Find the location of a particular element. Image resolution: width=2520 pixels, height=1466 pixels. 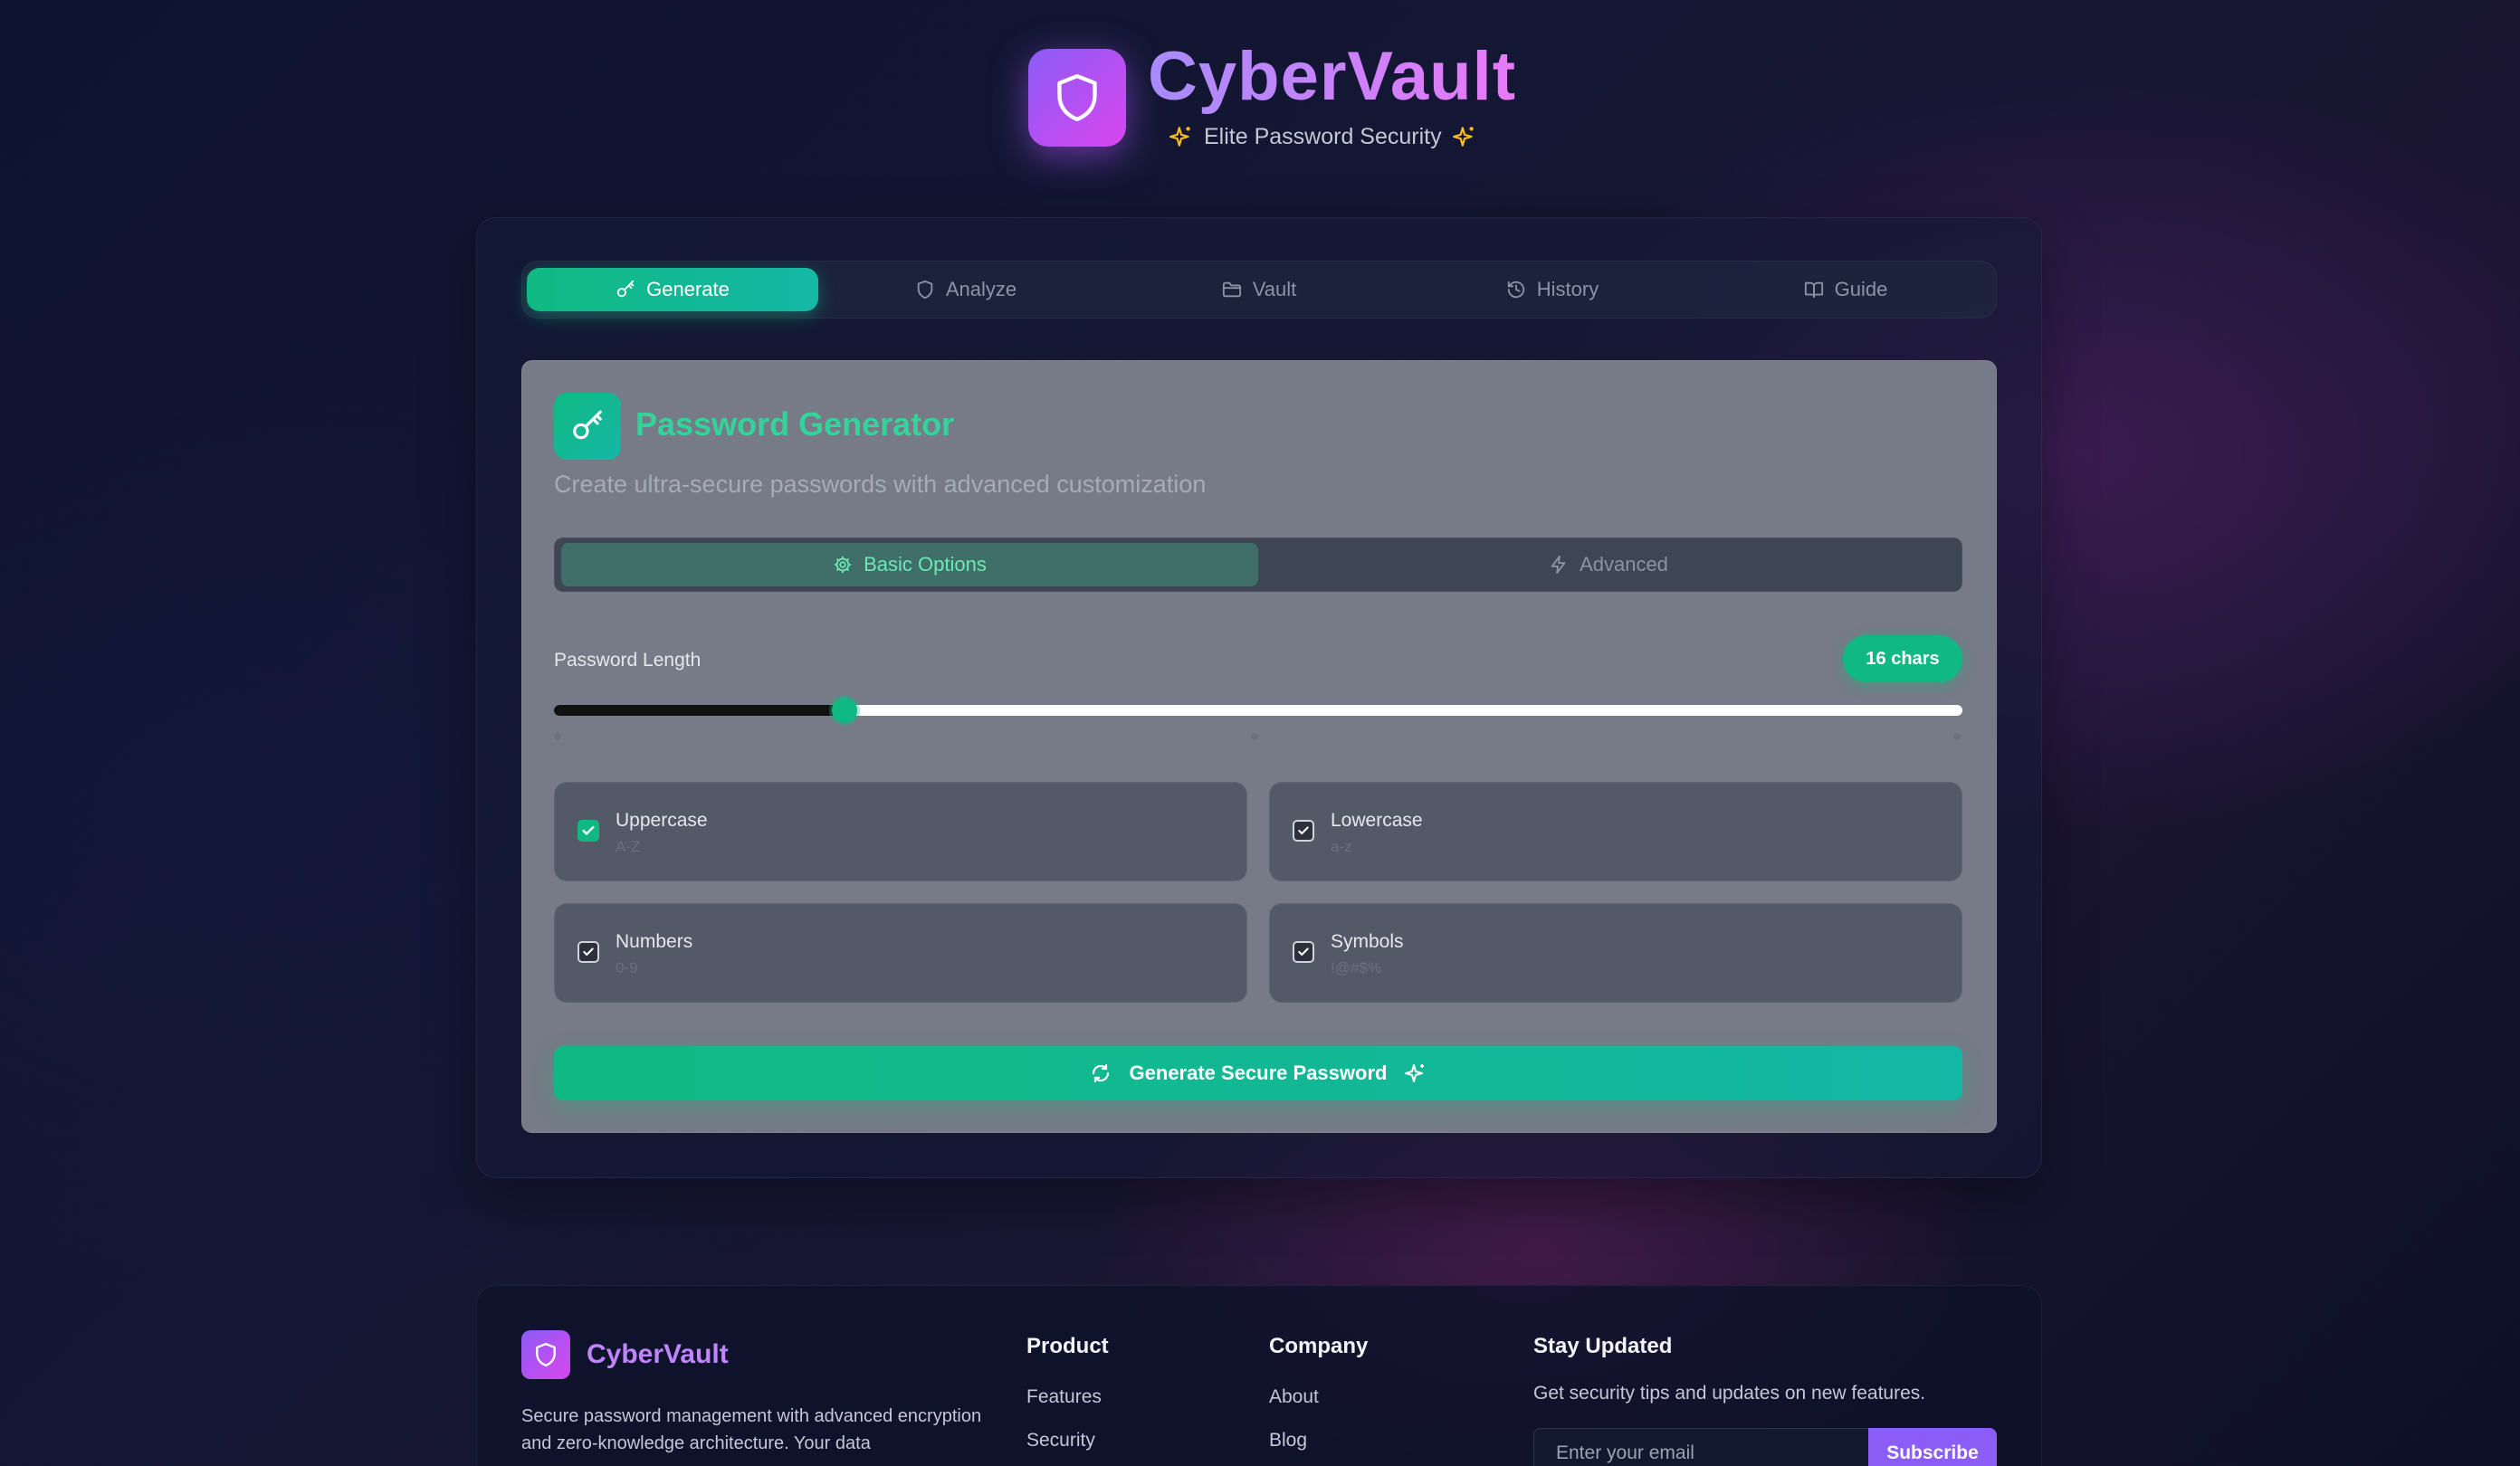

length-slider-track is located at coordinates (1258, 710).